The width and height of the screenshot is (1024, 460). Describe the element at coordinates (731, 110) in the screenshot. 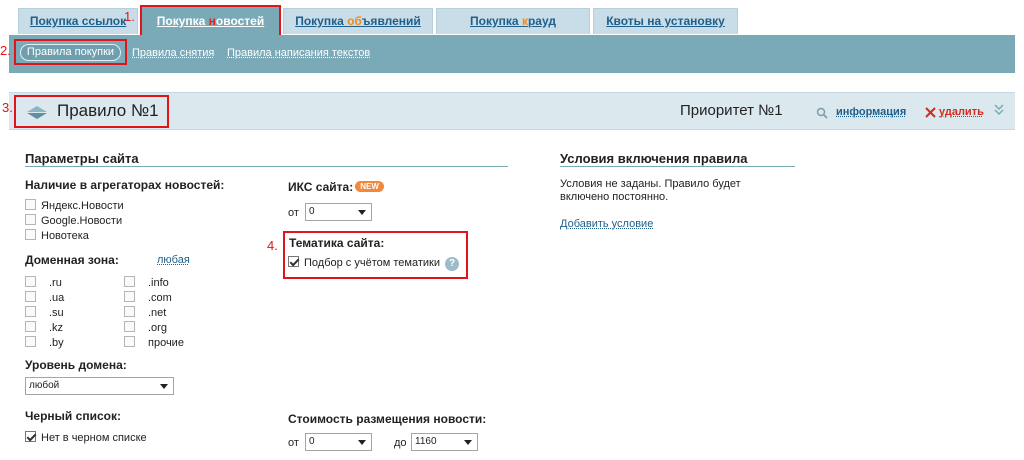

I see `rule-priority: Приоритет №1` at that location.